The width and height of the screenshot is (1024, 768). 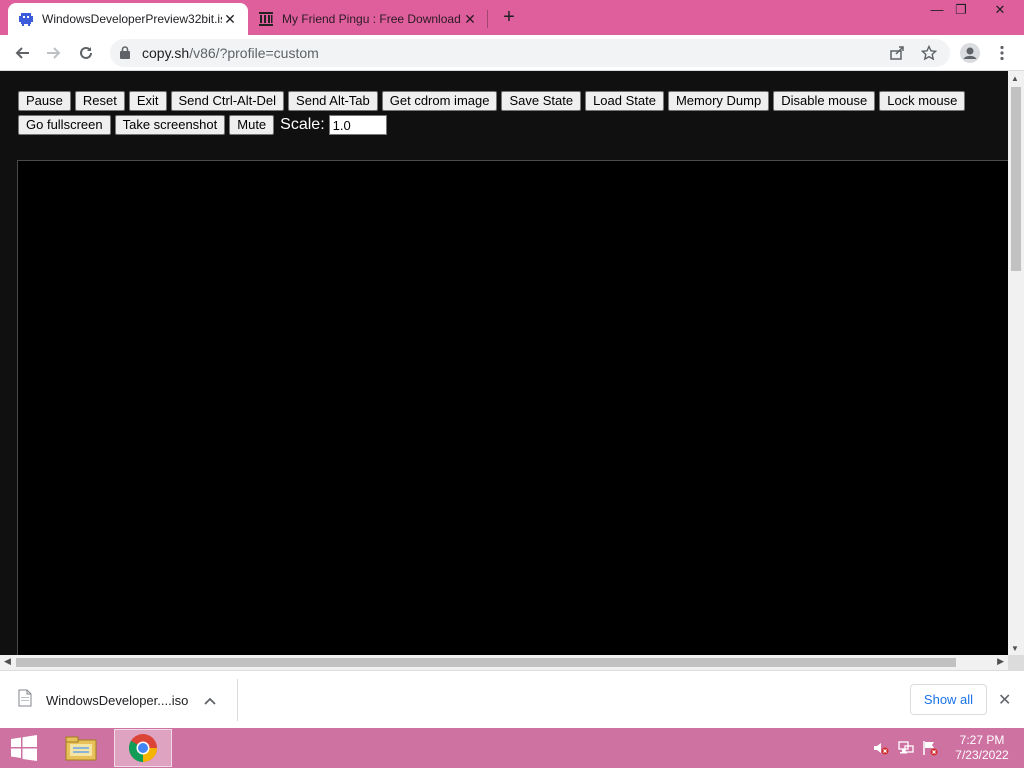 I want to click on exit-button: Exit, so click(x=147, y=101).